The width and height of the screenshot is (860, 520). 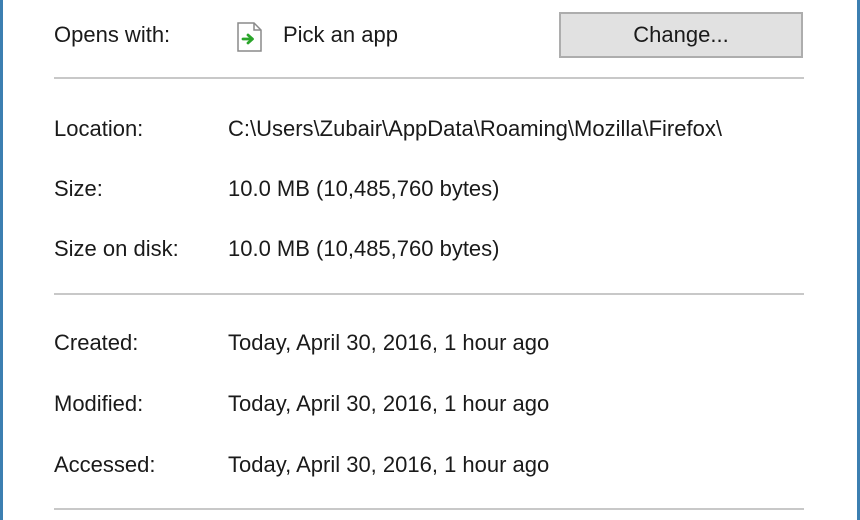 I want to click on size-on-disk-value: 10.0 MB (10,485,760 bytes), so click(x=364, y=248).